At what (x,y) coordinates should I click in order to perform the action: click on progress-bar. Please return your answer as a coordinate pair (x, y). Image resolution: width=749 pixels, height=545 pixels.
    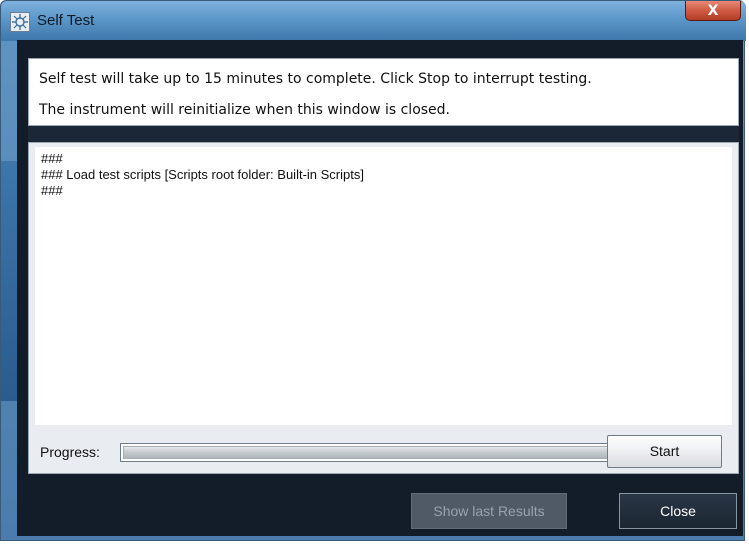
    Looking at the image, I should click on (370, 452).